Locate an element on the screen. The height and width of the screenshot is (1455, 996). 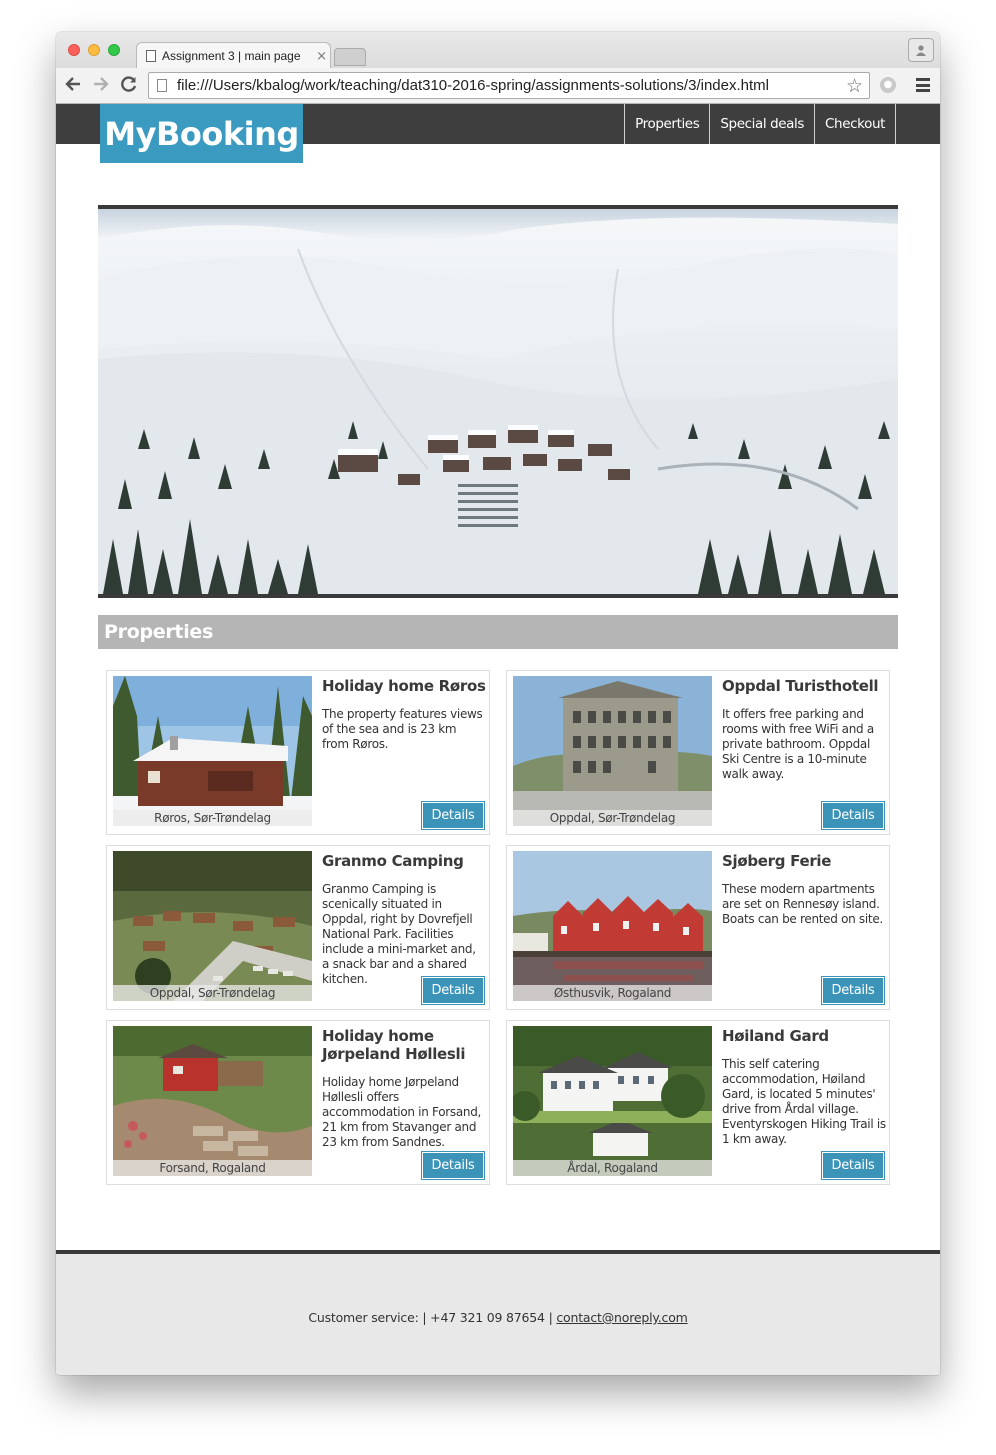
property-location: Årdal, Rogaland is located at coordinates (612, 1168).